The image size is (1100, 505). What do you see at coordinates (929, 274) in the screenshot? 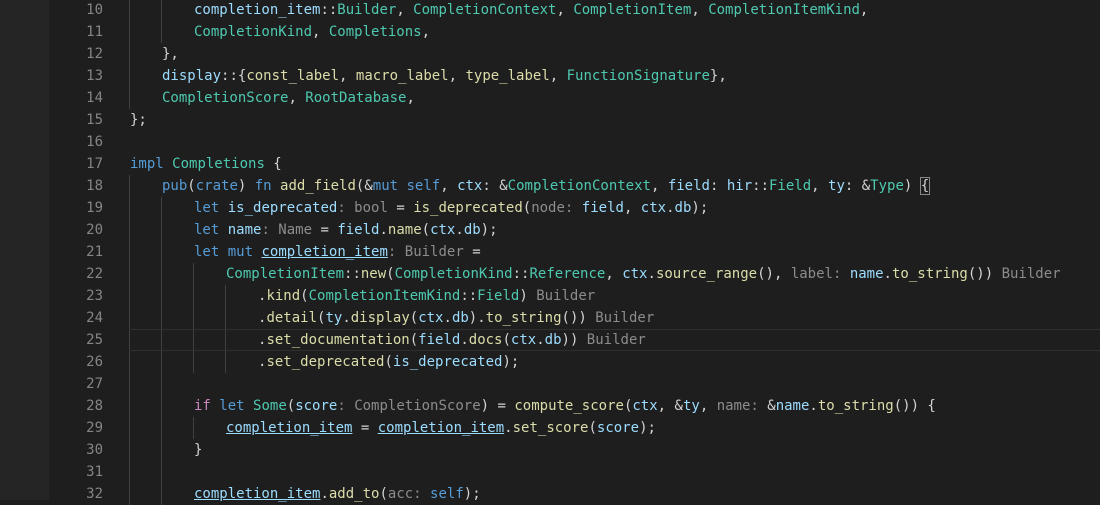
I see `function-name: to_string` at bounding box center [929, 274].